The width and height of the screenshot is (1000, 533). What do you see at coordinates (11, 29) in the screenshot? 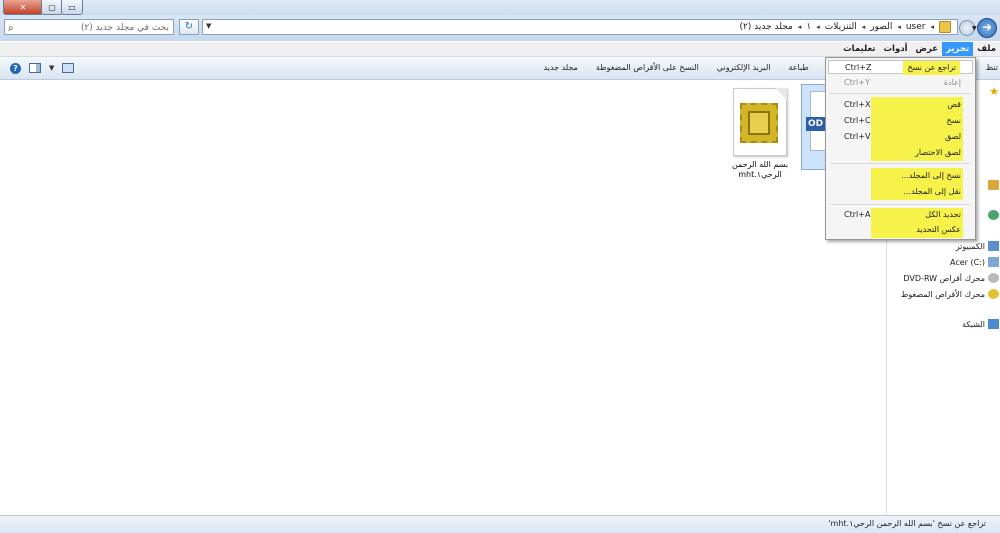
I see `search-icon: ⌕` at bounding box center [11, 29].